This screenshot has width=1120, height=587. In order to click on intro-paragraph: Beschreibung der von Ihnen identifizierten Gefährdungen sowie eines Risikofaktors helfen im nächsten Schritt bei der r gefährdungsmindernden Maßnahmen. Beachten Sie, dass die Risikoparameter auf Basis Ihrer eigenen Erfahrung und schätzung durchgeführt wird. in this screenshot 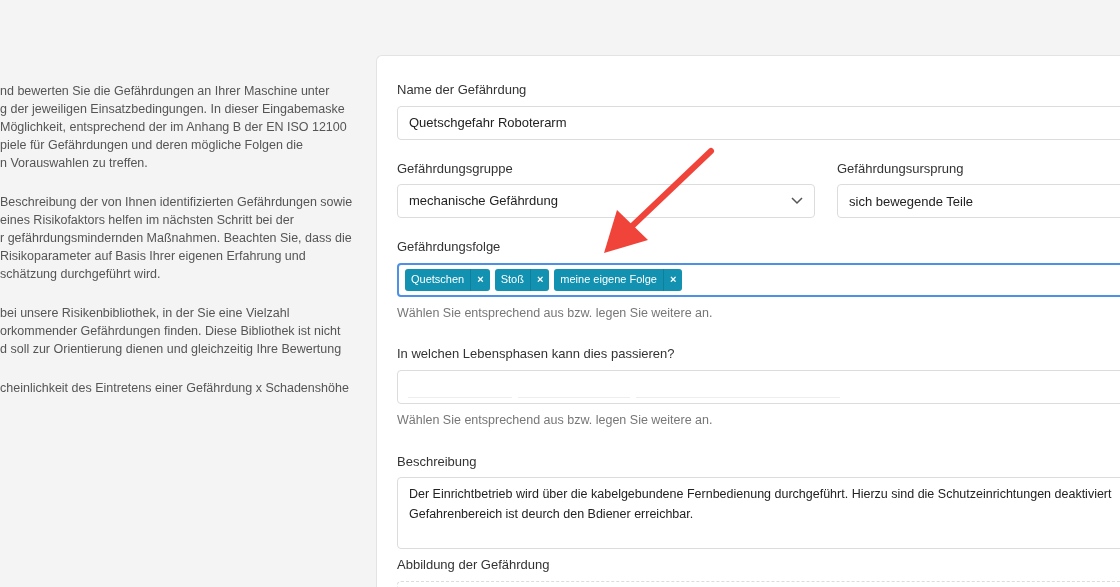, I will do `click(177, 238)`.